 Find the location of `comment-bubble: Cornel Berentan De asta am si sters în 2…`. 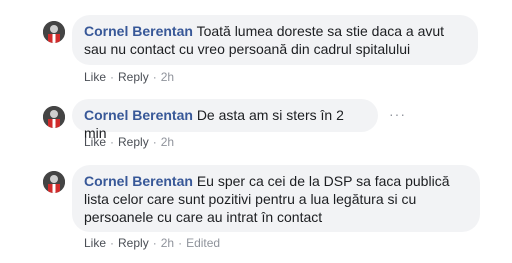

comment-bubble: Cornel Berentan De asta am si sters în 2… is located at coordinates (225, 120).